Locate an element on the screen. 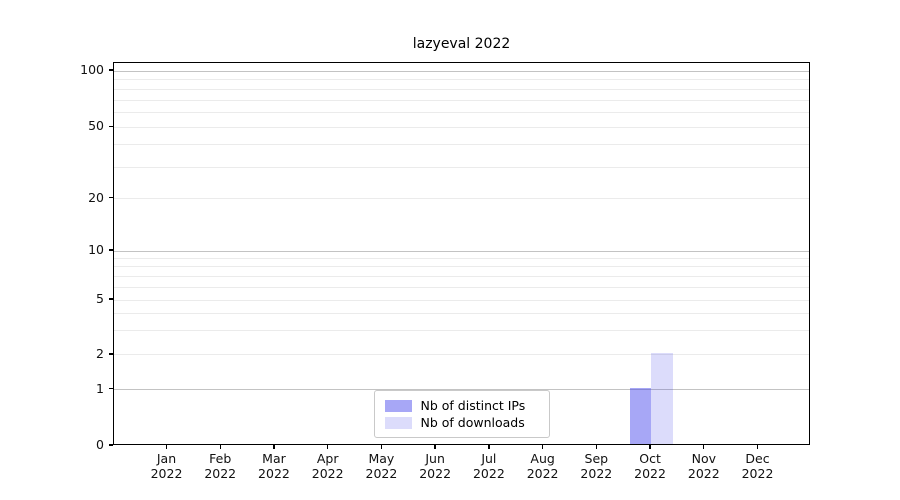 Image resolution: width=900 pixels, height=500 pixels. bar-distinct-ips is located at coordinates (640, 415).